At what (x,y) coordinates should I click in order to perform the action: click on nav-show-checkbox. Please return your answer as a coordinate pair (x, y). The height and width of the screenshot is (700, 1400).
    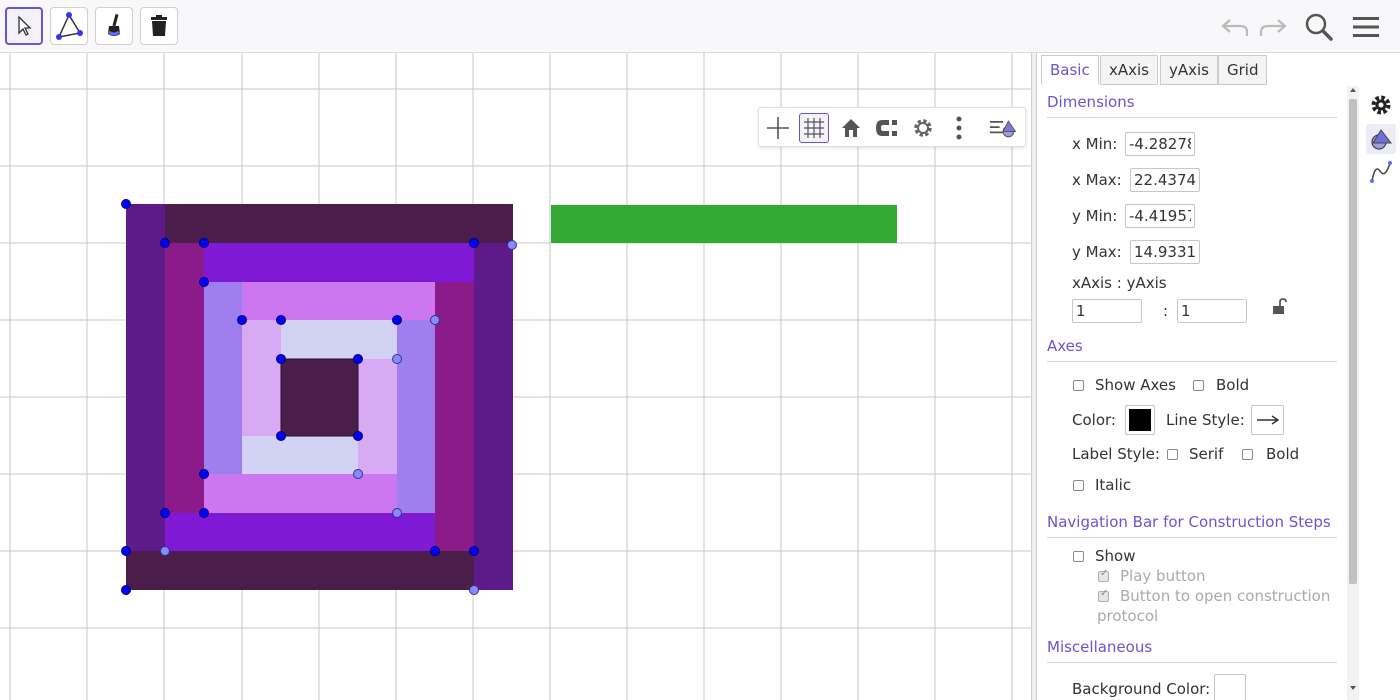
    Looking at the image, I should click on (1078, 556).